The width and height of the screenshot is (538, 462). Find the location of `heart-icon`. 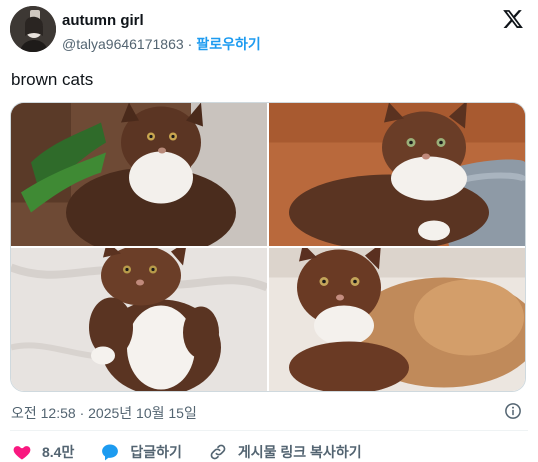

heart-icon is located at coordinates (22, 452).